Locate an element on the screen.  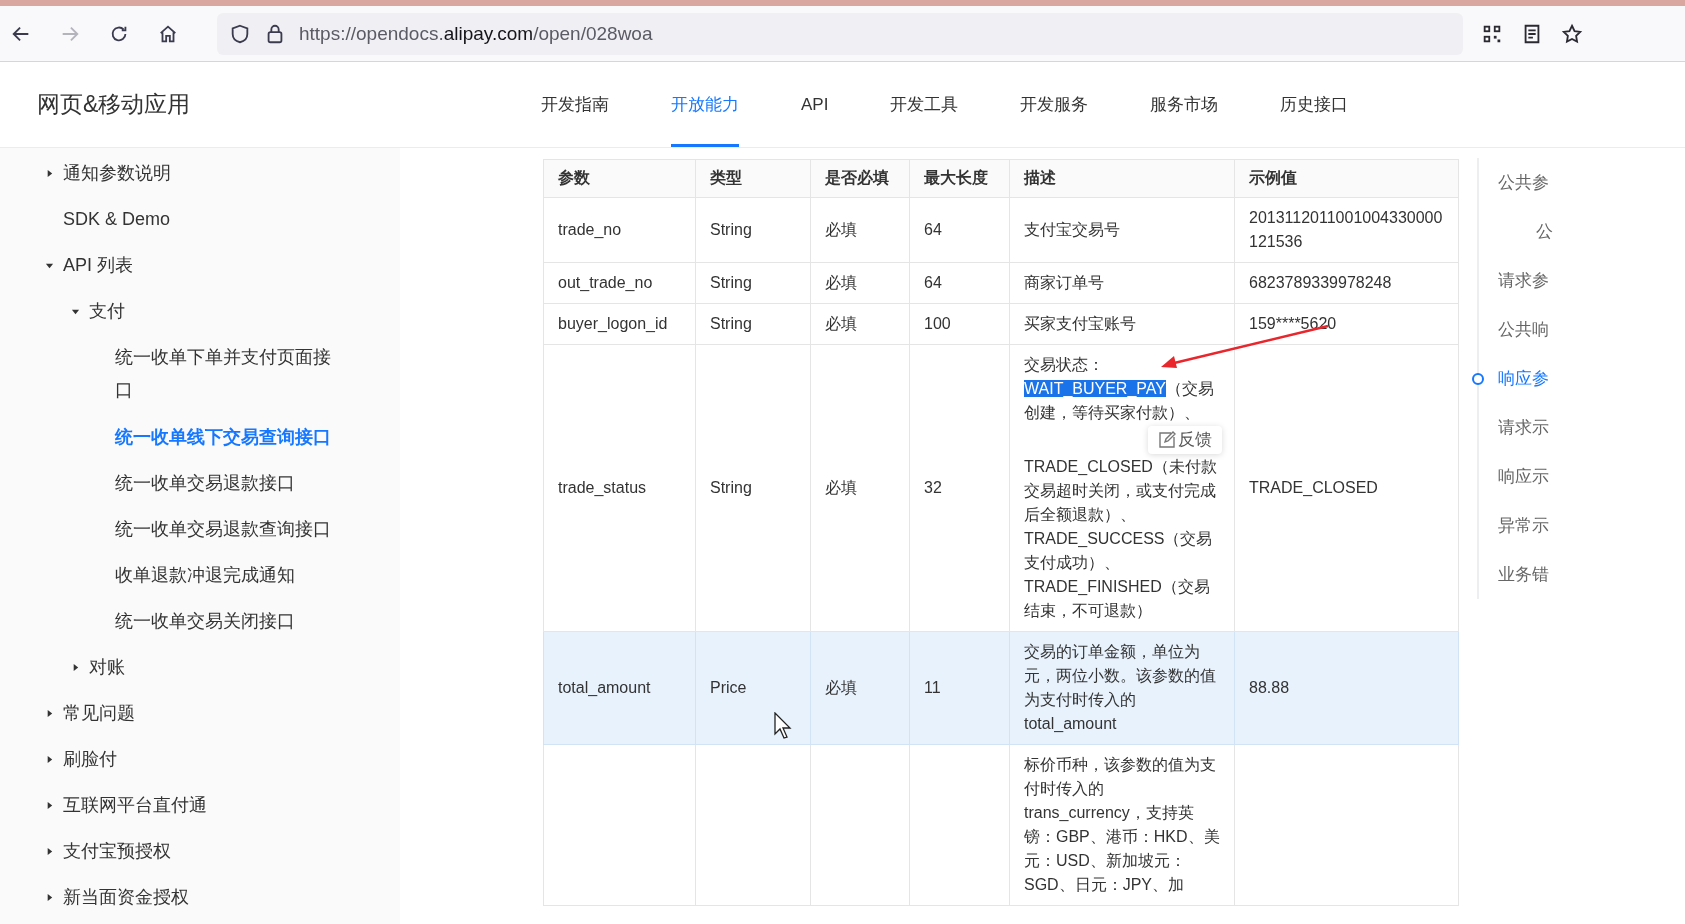
table-cell: 159****5620 is located at coordinates (1346, 324).